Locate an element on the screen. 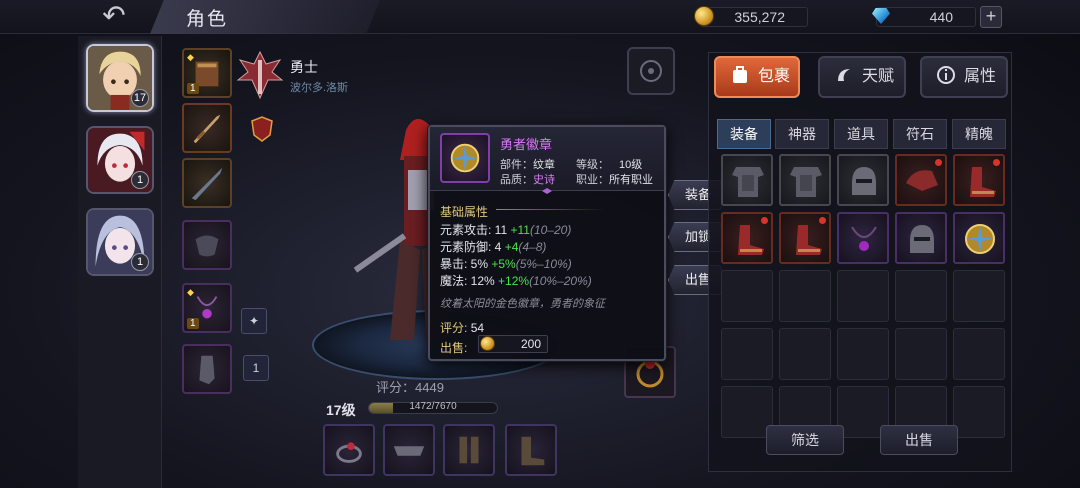  tooltip-header: 勇者徽章 部件：纹章 等级： 10级 品质：史诗 职业：所有职业 is located at coordinates (547, 159).